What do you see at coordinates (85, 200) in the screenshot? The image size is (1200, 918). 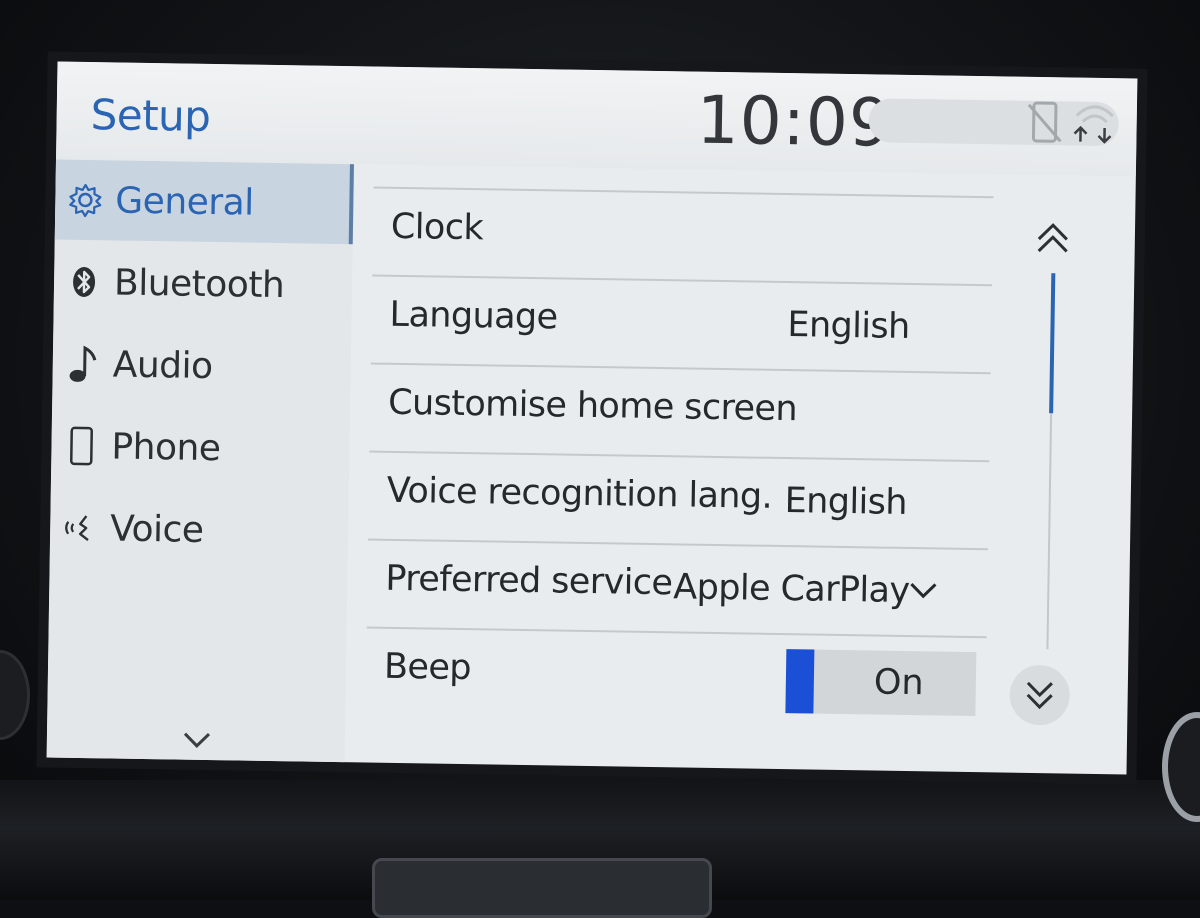 I see `gear-icon` at bounding box center [85, 200].